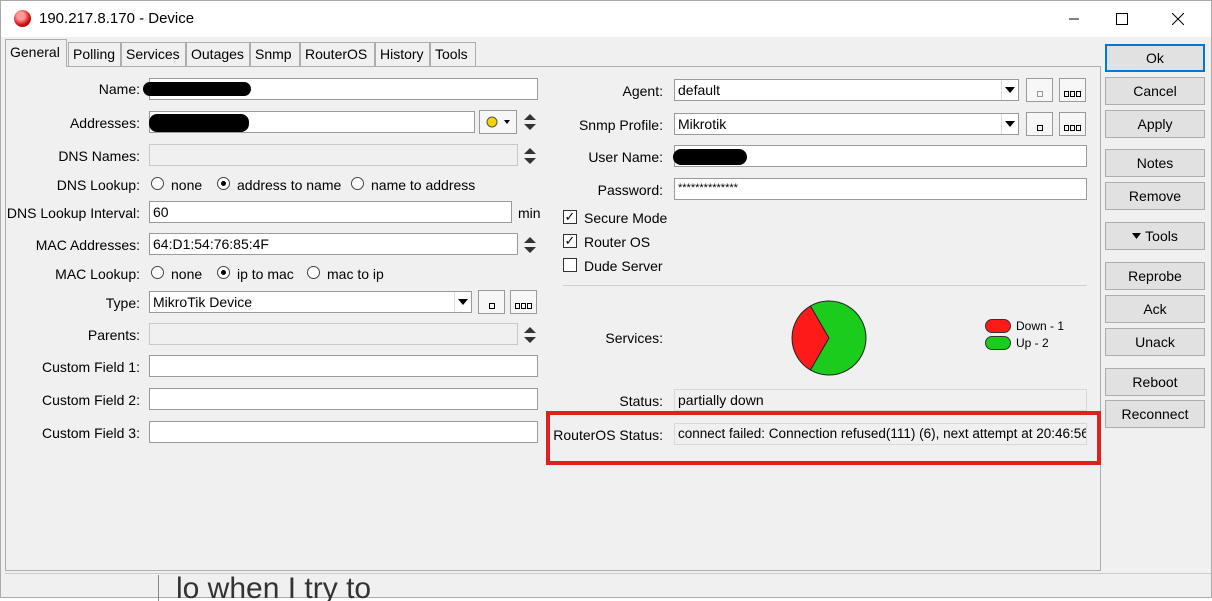 Image resolution: width=1212 pixels, height=601 pixels. I want to click on type-select-value: MikroTik Device, so click(203, 302).